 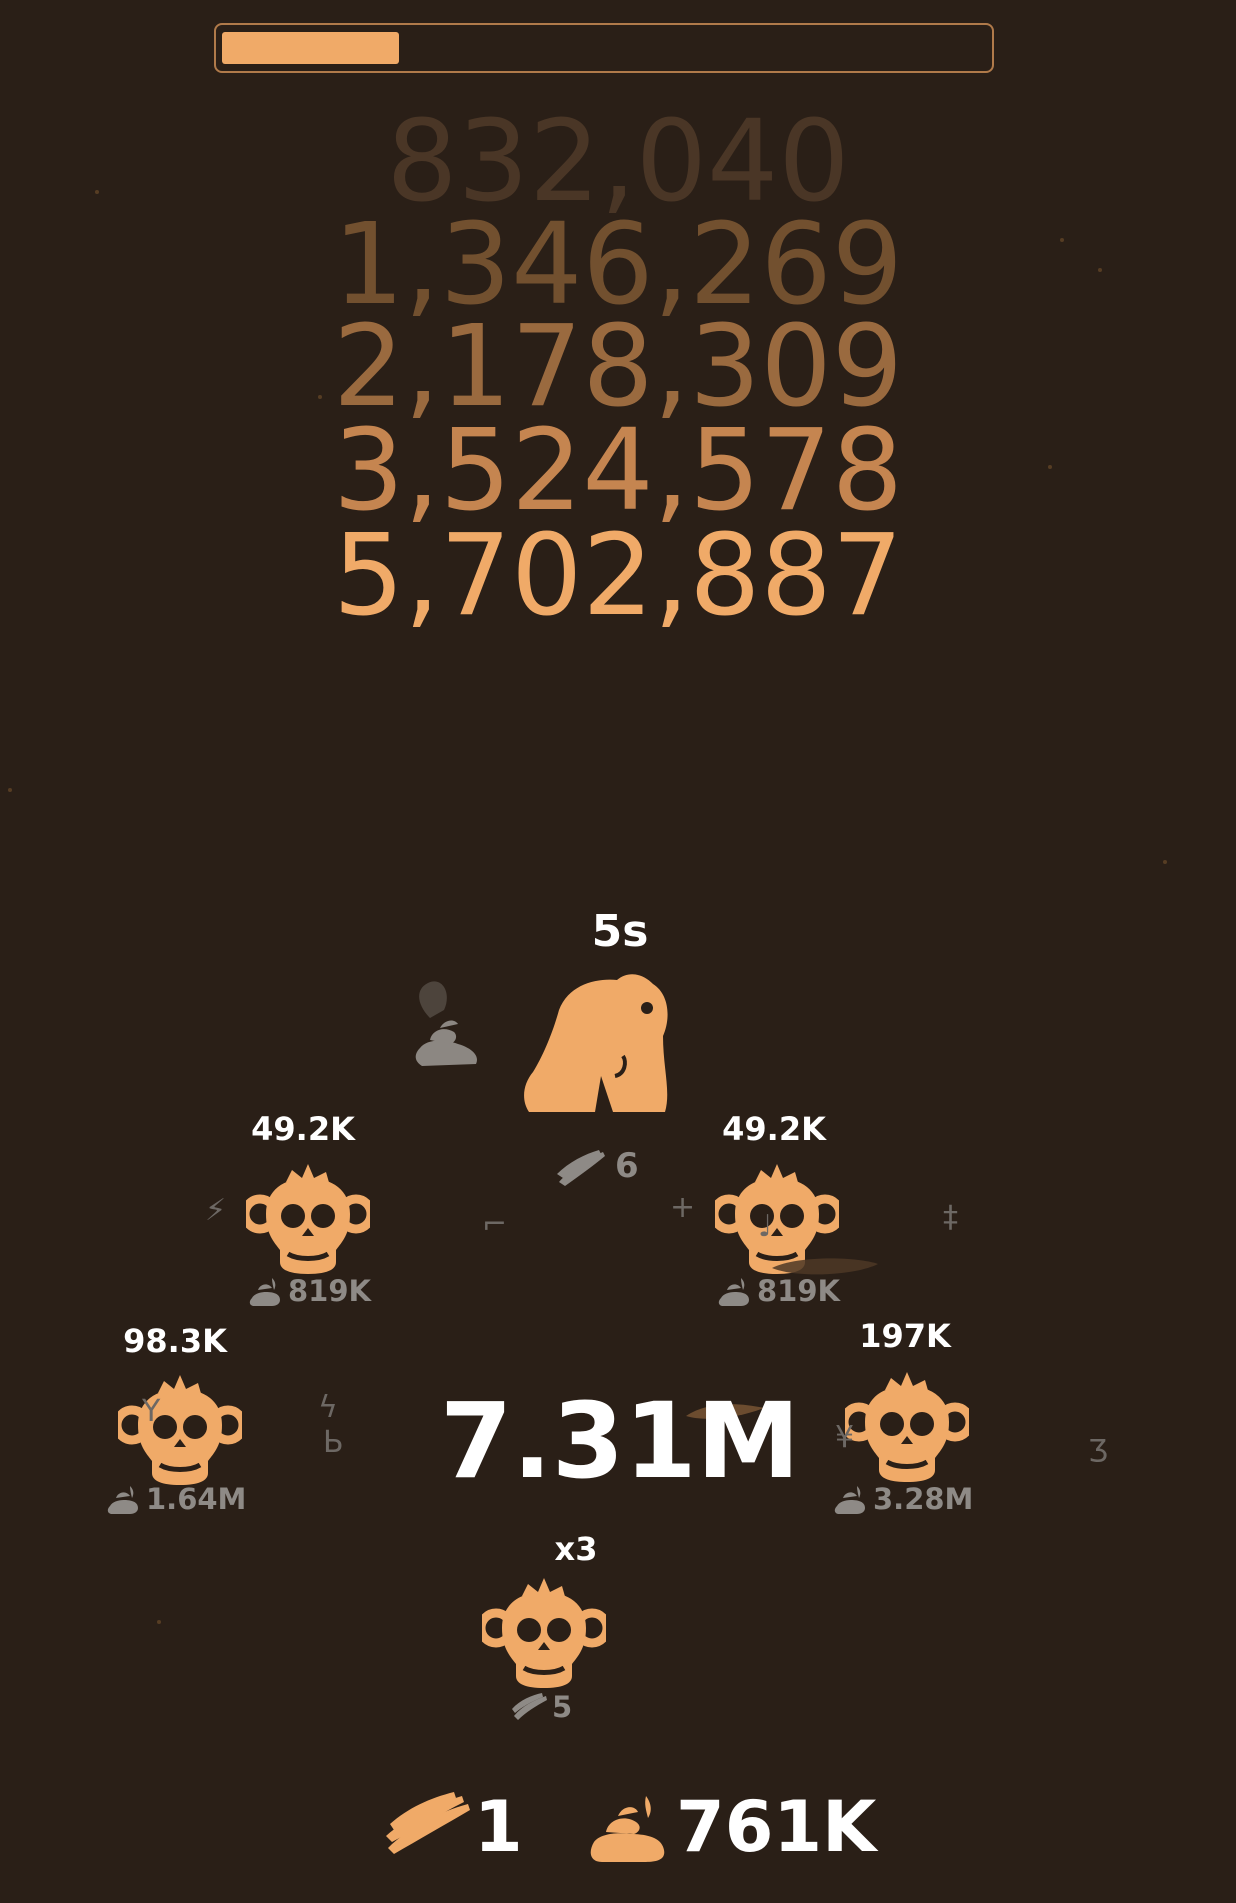 I want to click on glyph-decoration: ♩, so click(x=765, y=1226).